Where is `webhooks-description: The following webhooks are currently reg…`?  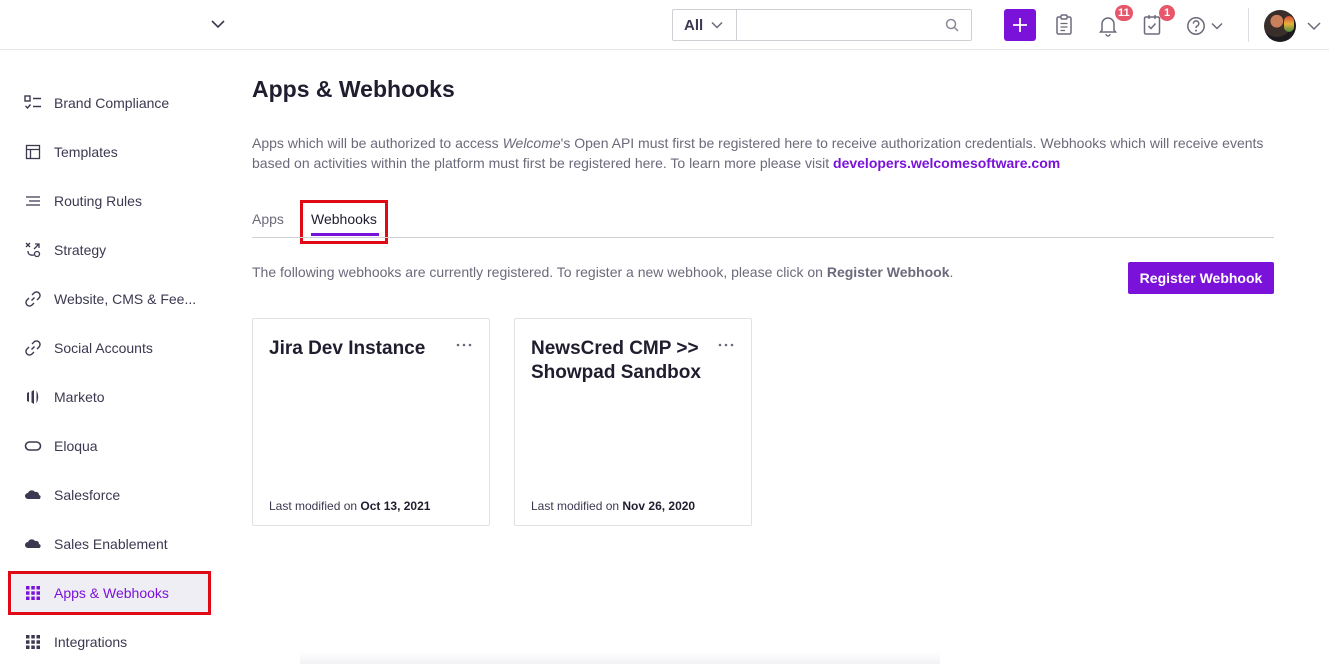 webhooks-description: The following webhooks are currently reg… is located at coordinates (603, 272).